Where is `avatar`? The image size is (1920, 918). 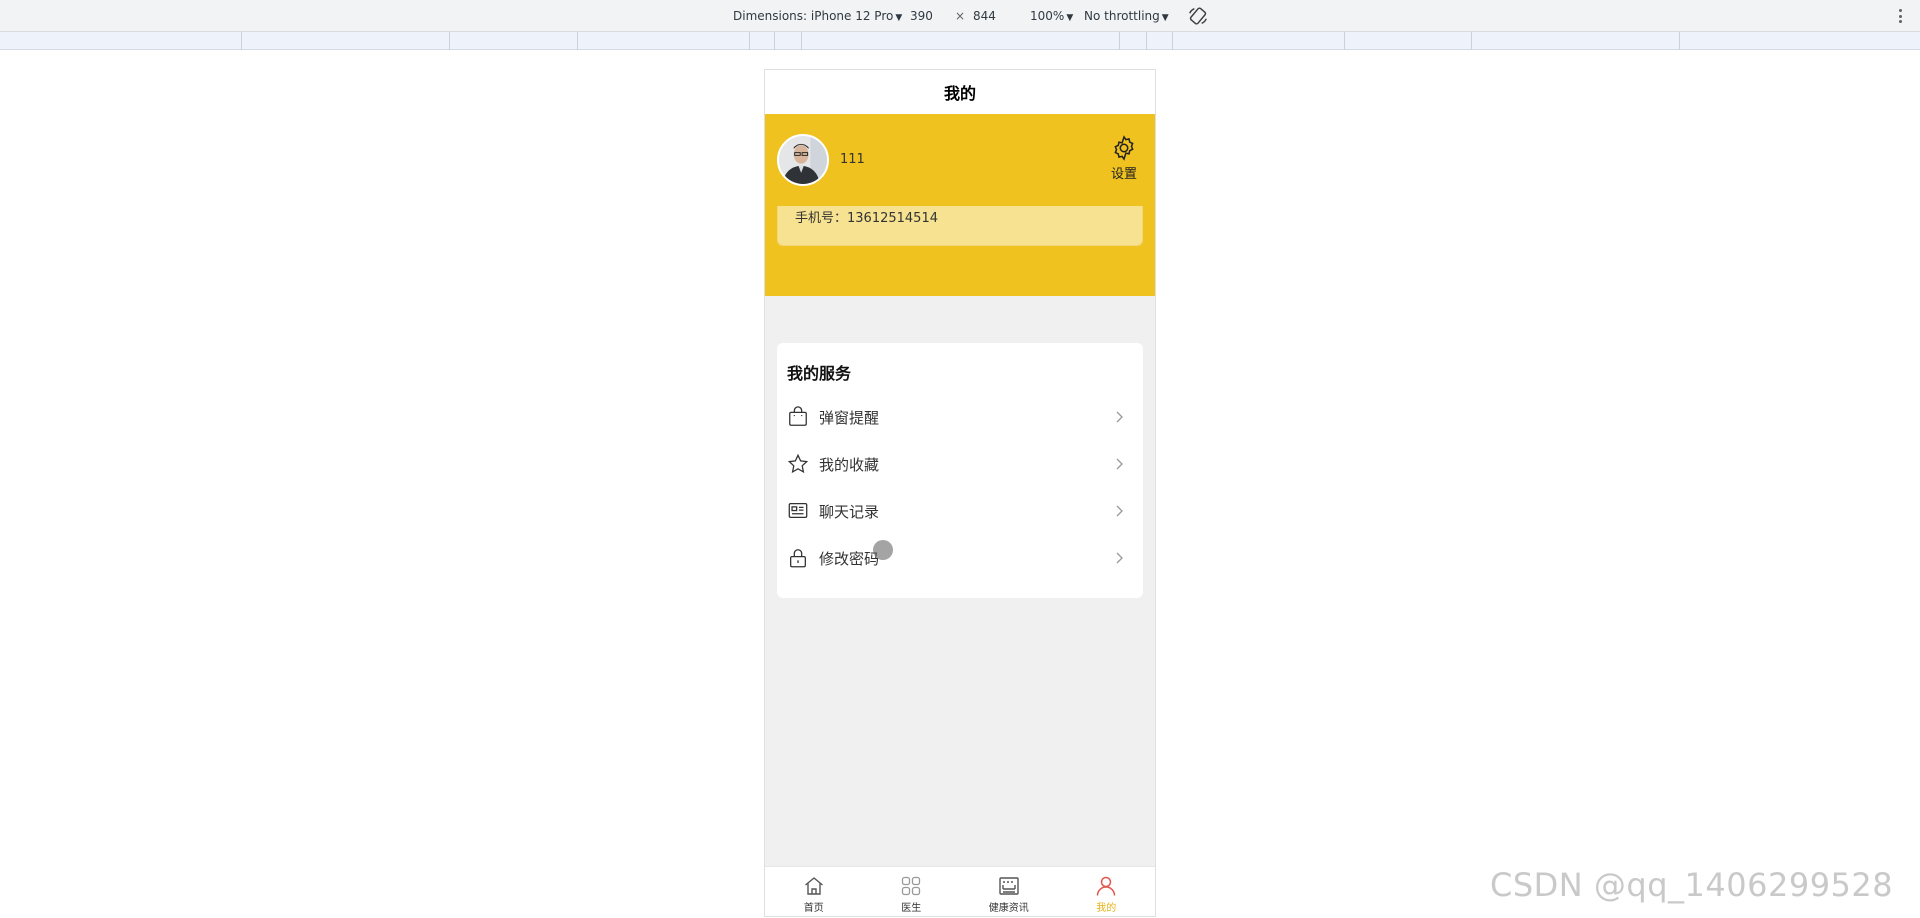 avatar is located at coordinates (803, 160).